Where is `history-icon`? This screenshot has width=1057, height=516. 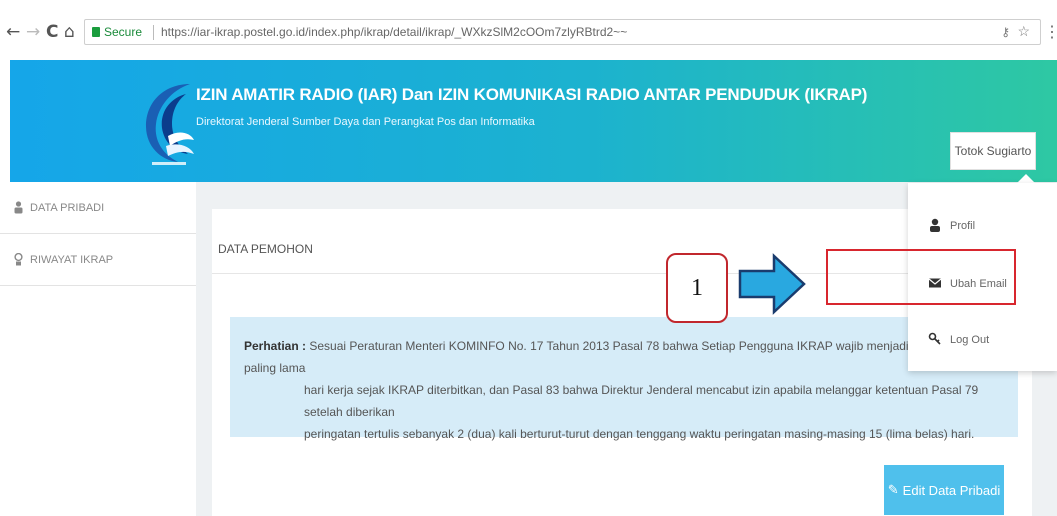
history-icon is located at coordinates (18, 259).